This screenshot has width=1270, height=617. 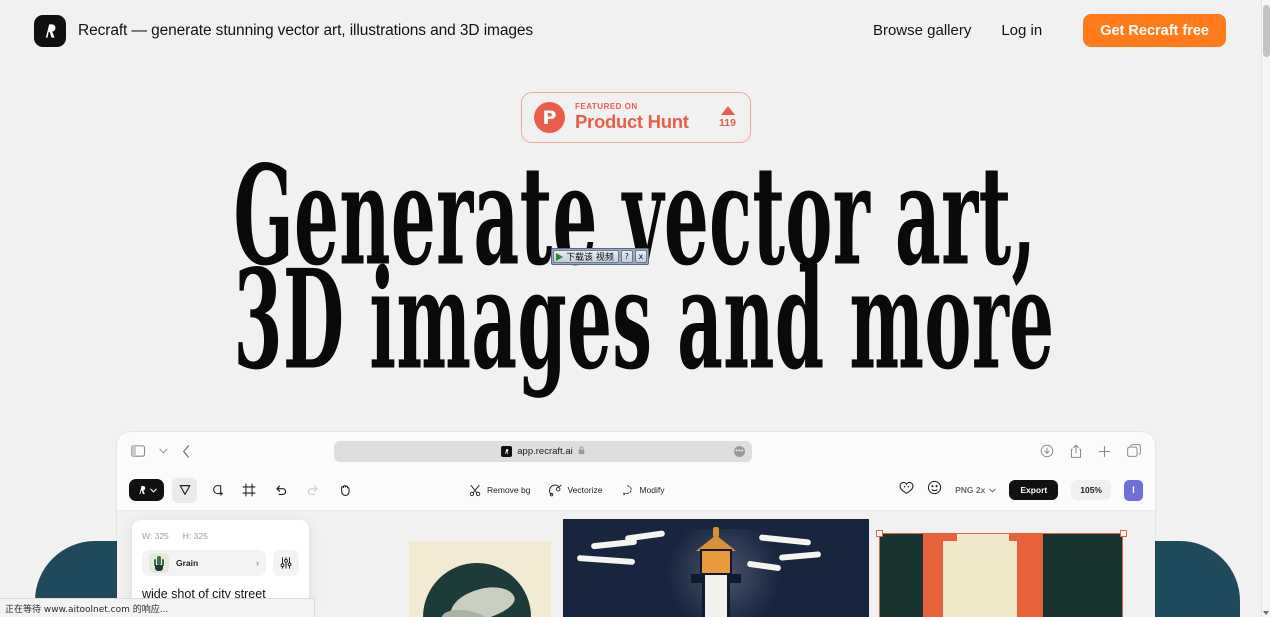 I want to click on download-video-button: 下载该 视频, so click(x=586, y=256).